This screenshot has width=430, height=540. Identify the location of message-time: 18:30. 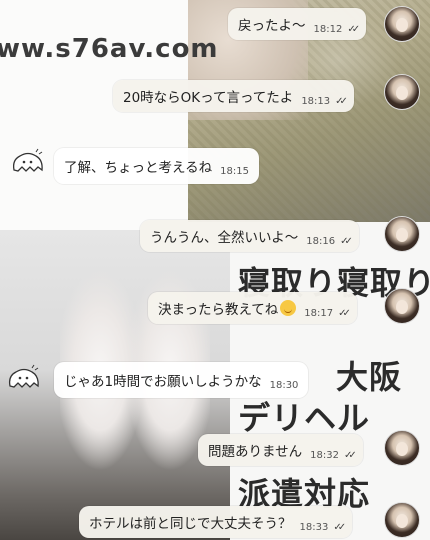
(284, 385).